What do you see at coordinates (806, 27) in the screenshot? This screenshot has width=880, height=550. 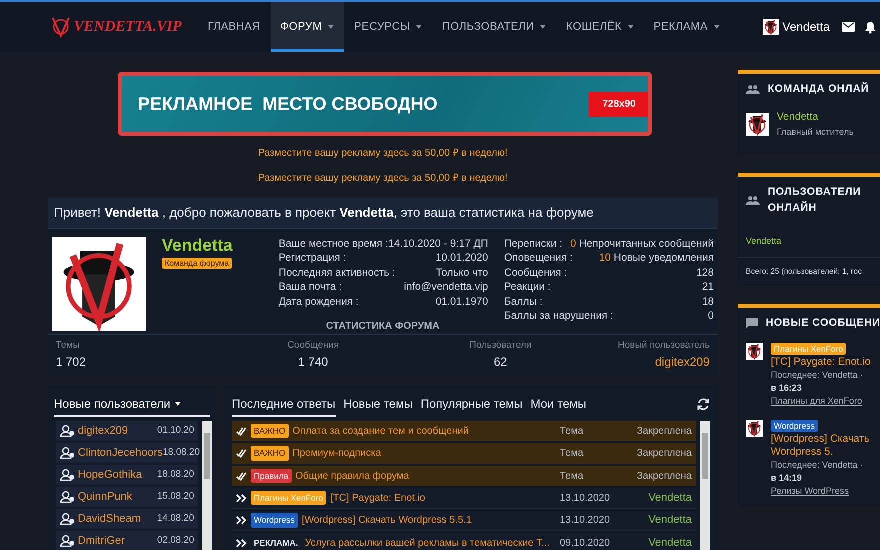 I see `user-name-link: Vendetta` at bounding box center [806, 27].